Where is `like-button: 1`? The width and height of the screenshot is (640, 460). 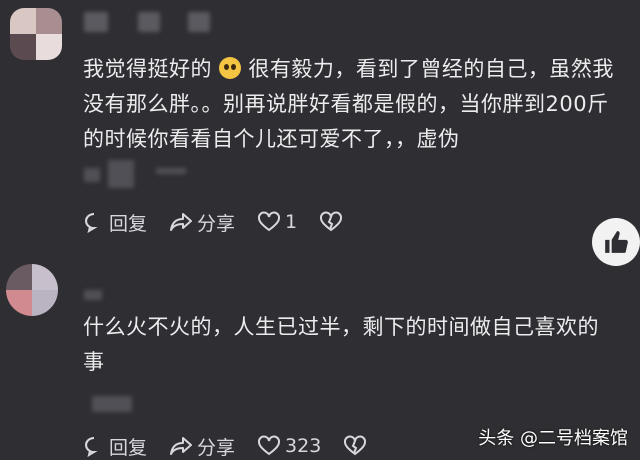 like-button: 1 is located at coordinates (277, 222).